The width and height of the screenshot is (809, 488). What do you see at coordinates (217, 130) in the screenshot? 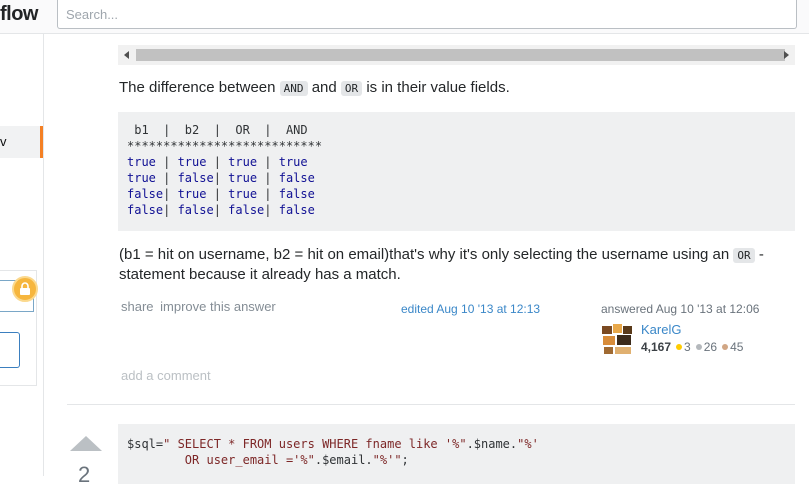
I see `table-header: b1 | b2 | OR | AND` at bounding box center [217, 130].